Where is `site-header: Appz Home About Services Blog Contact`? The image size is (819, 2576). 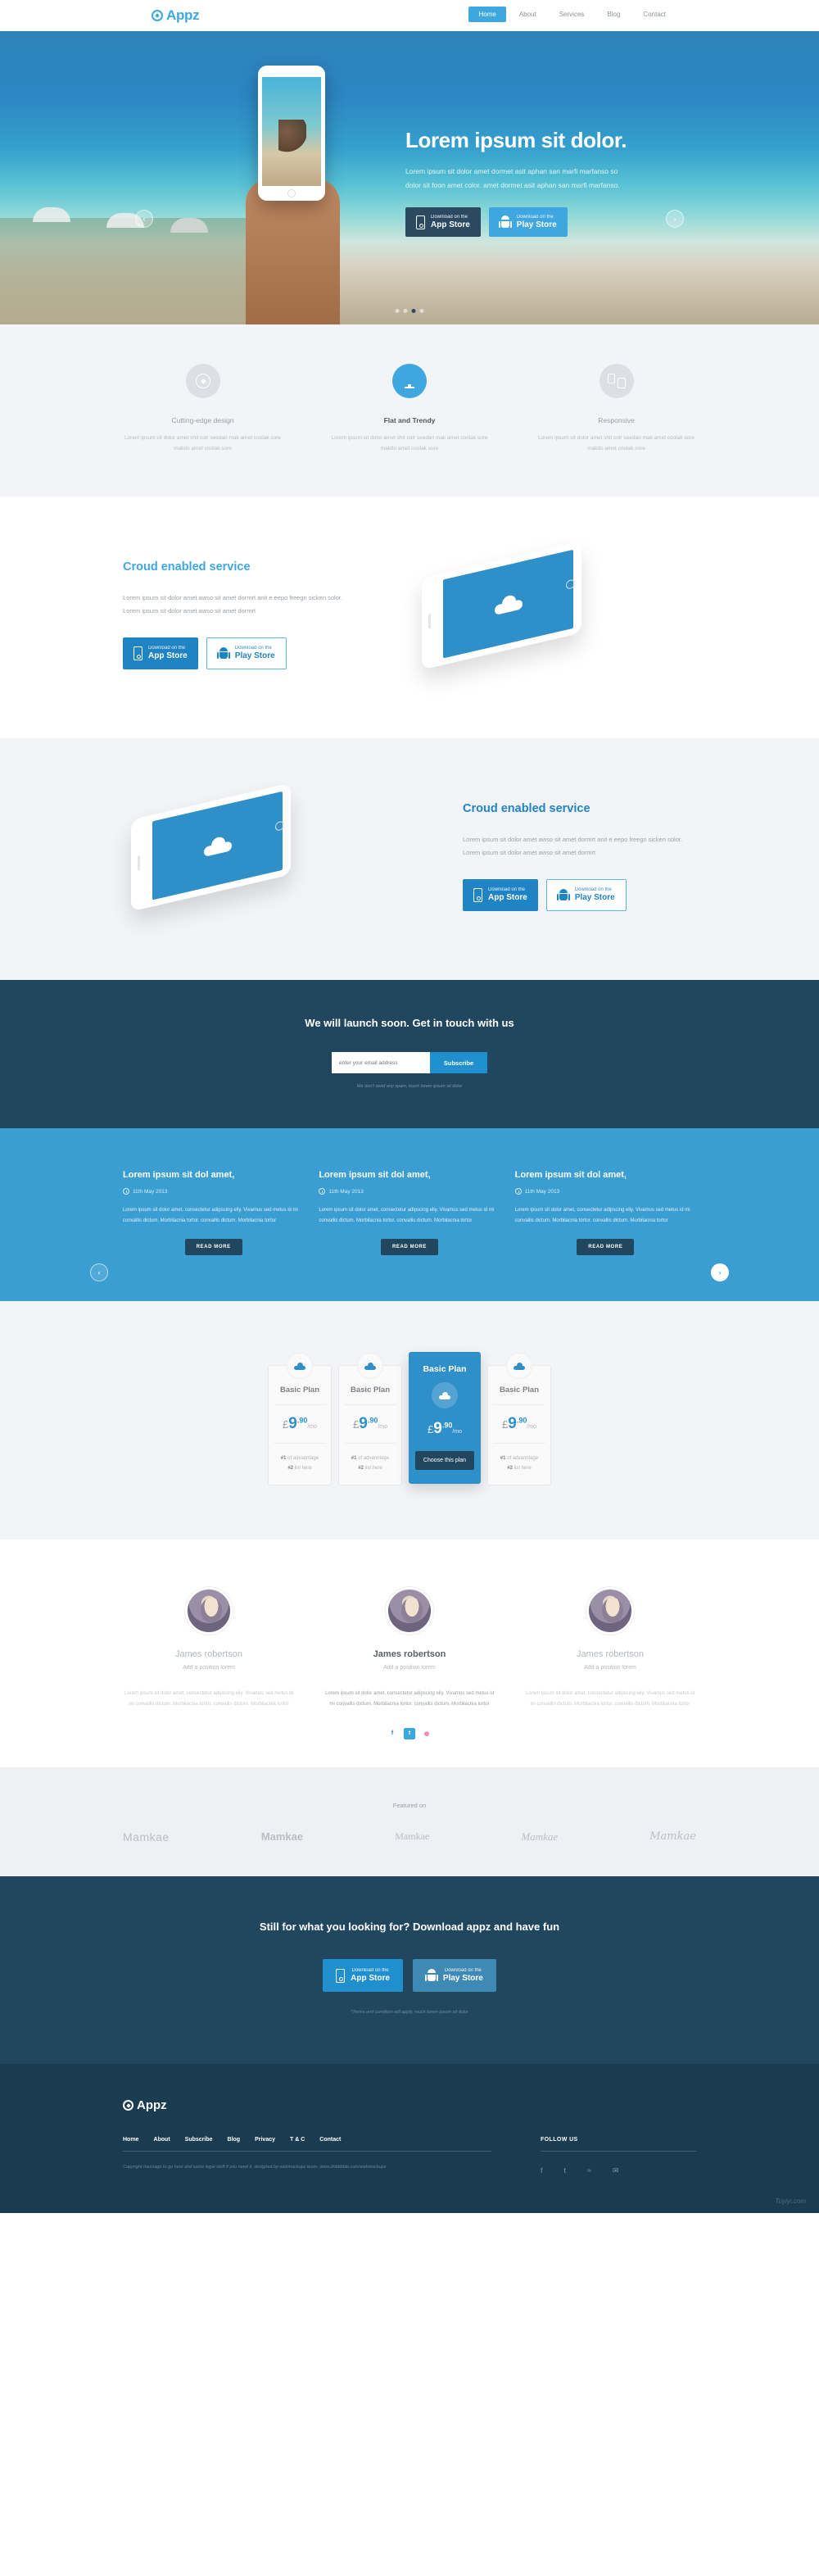 site-header: Appz Home About Services Blog Contact is located at coordinates (409, 15).